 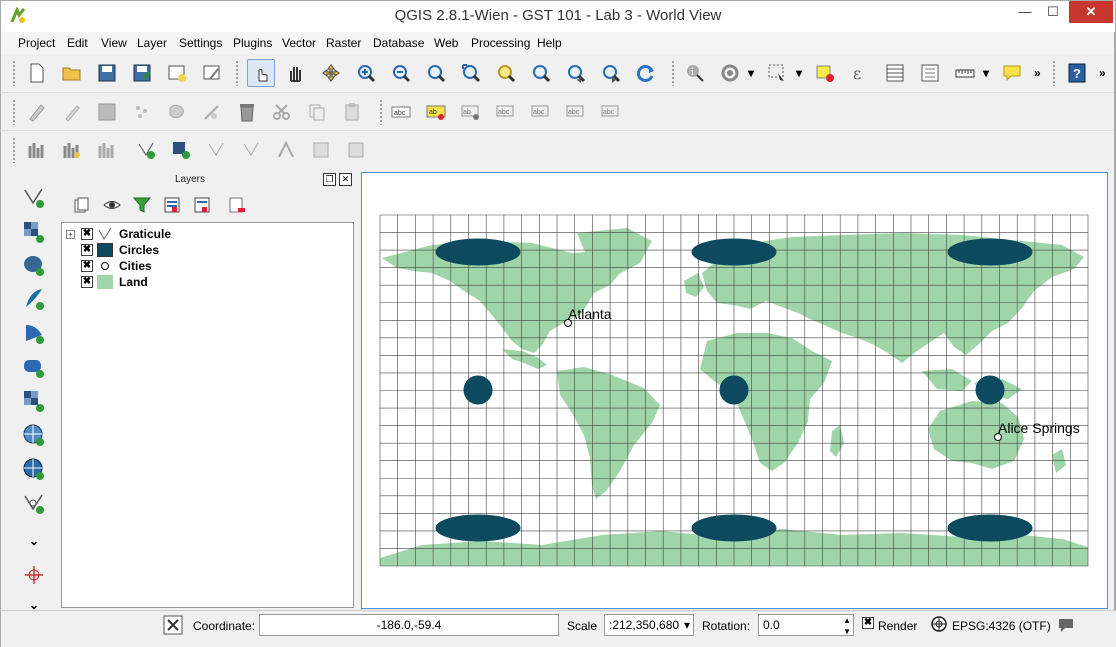 I want to click on move-label-icon: abc, so click(x=541, y=112).